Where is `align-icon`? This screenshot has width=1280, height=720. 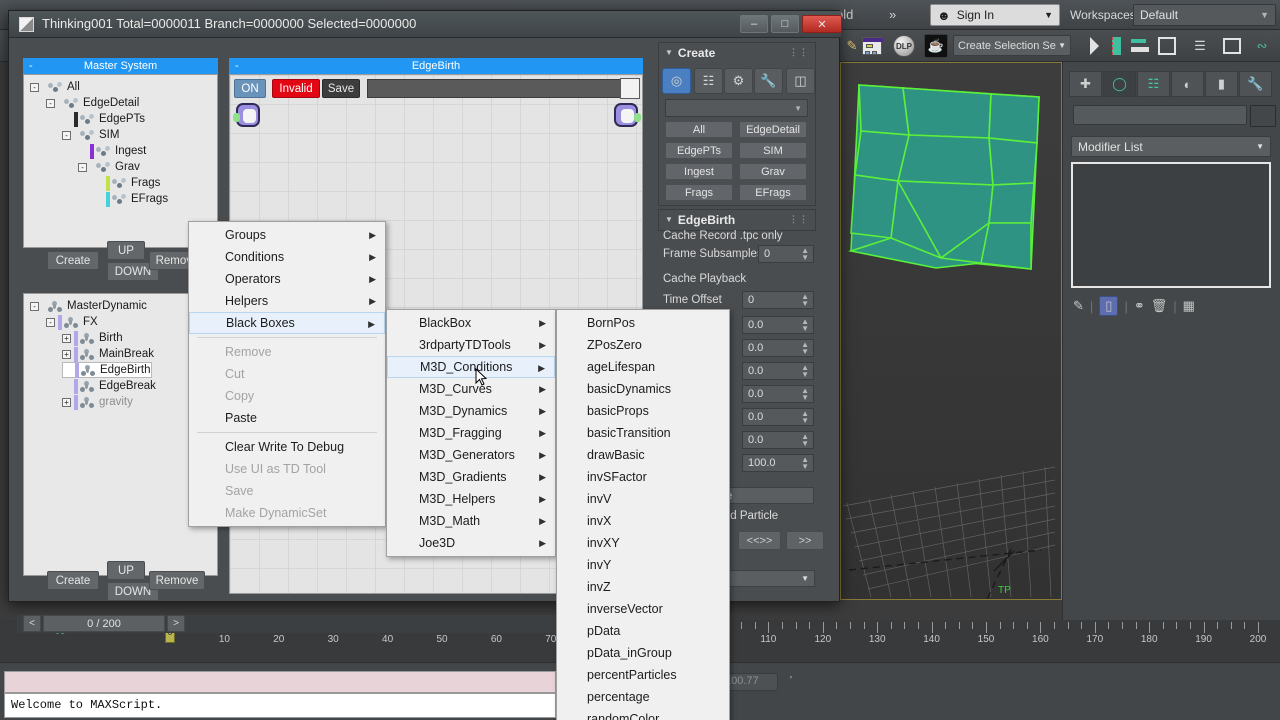 align-icon is located at coordinates (1140, 46).